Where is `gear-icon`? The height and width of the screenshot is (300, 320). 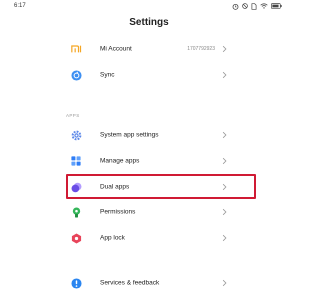
gear-icon is located at coordinates (76, 135).